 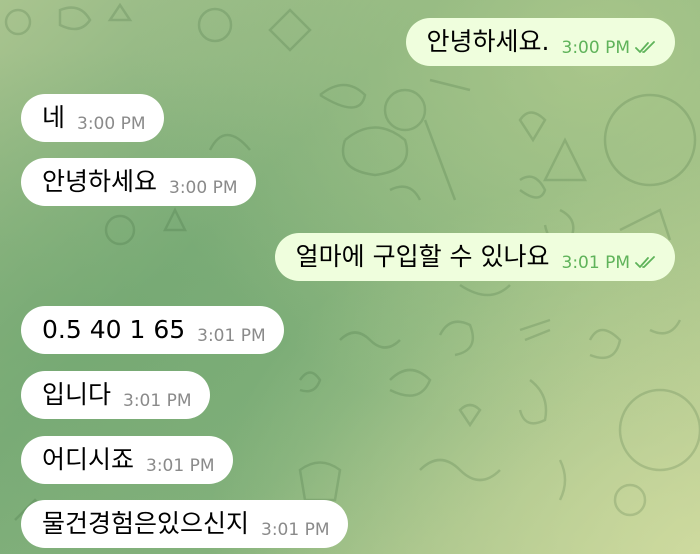 What do you see at coordinates (54, 117) in the screenshot?
I see `message-text: 네` at bounding box center [54, 117].